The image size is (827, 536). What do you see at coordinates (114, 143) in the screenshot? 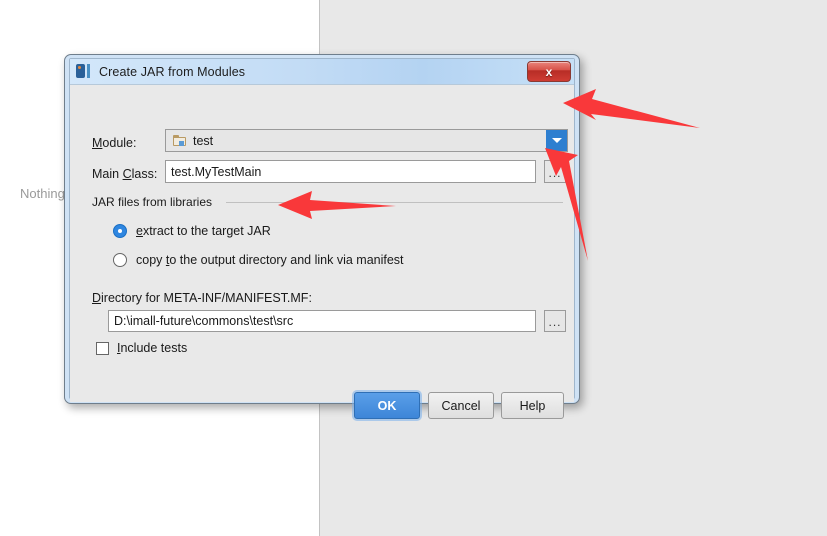
I see `module-label: Module:` at bounding box center [114, 143].